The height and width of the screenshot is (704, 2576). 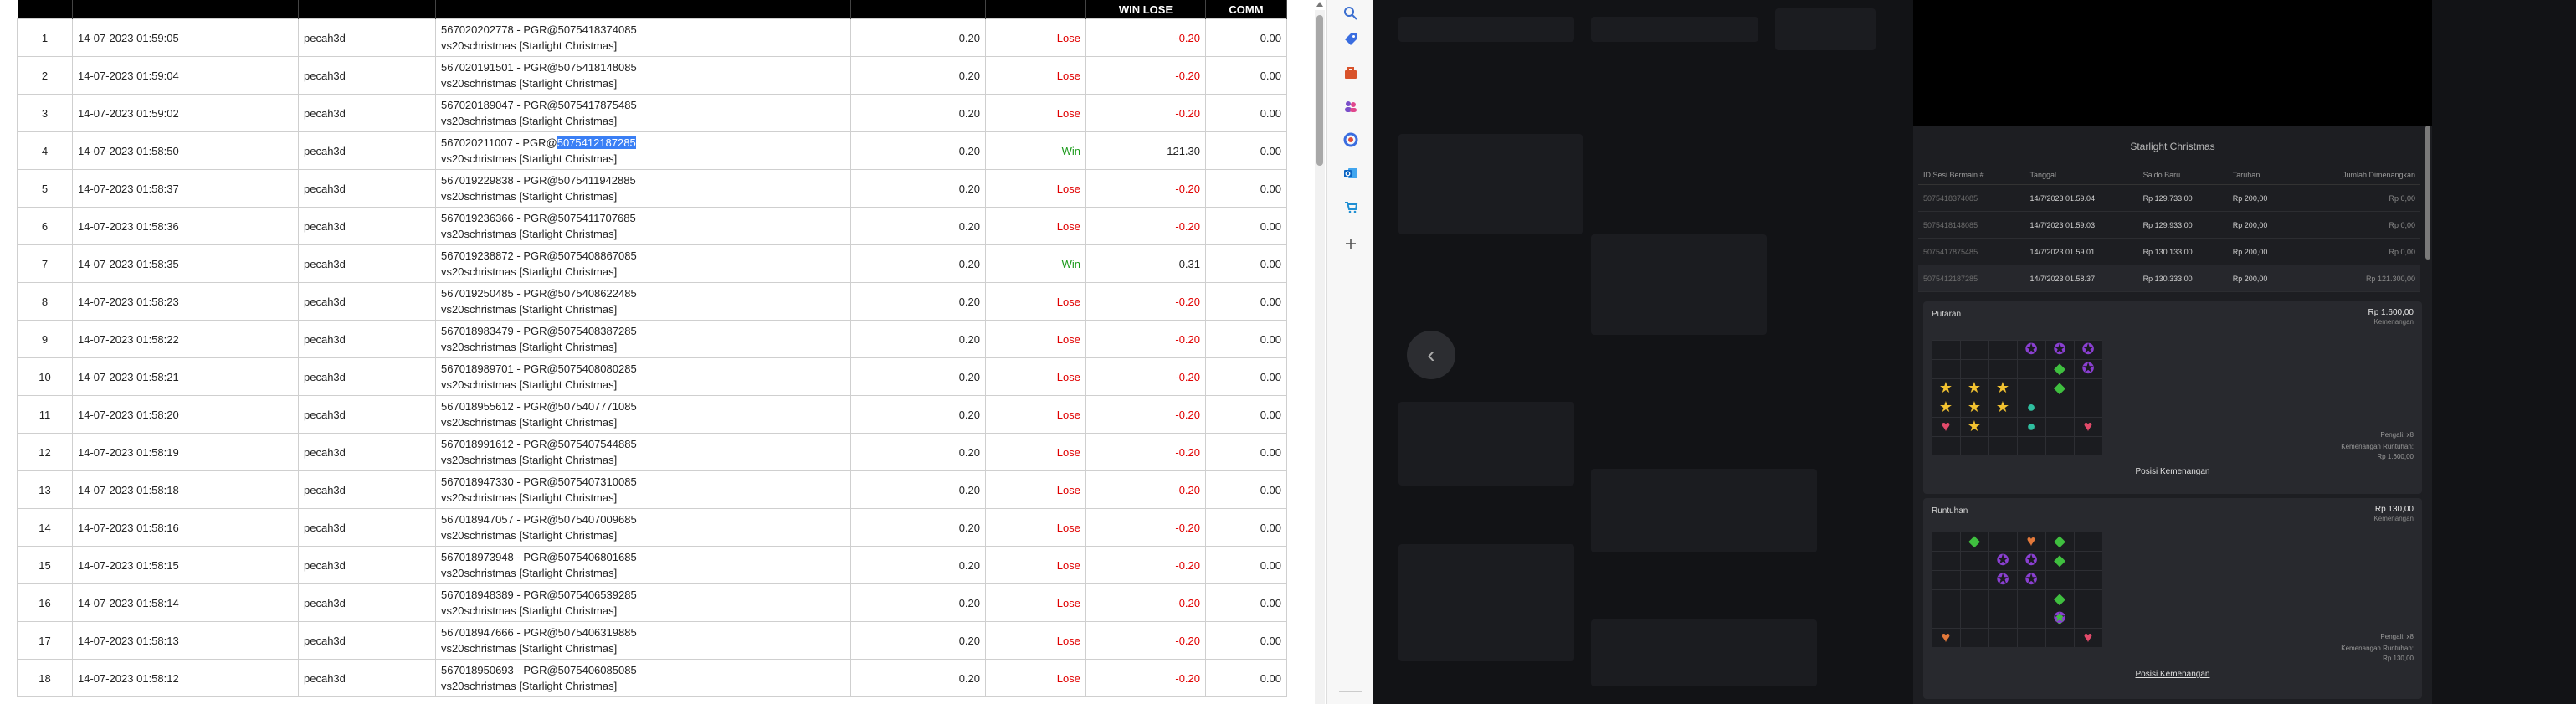 I want to click on people-icon, so click(x=1350, y=106).